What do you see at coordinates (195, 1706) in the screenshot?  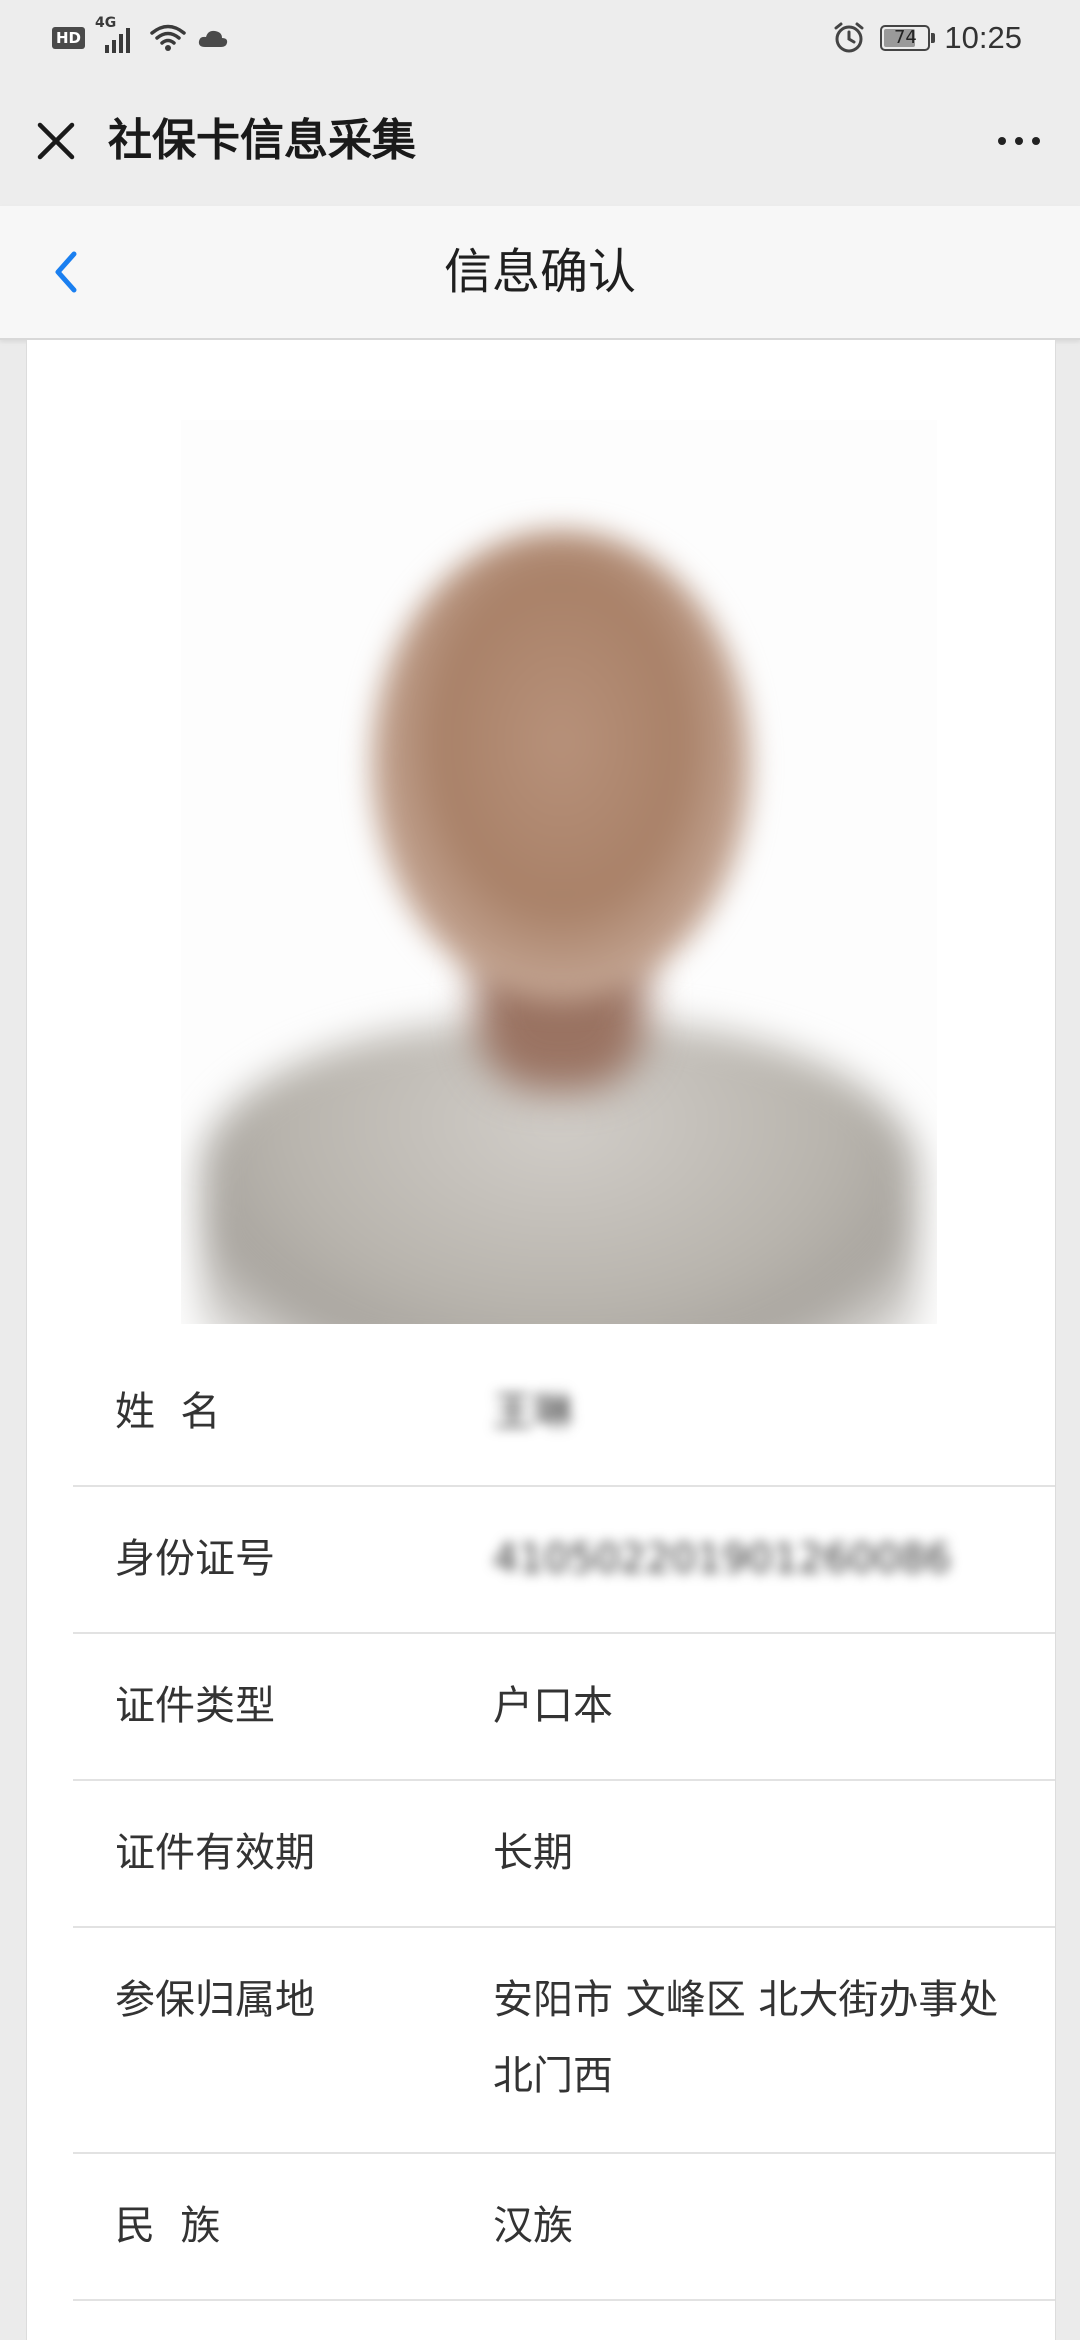 I see `row-label: 证件类型` at bounding box center [195, 1706].